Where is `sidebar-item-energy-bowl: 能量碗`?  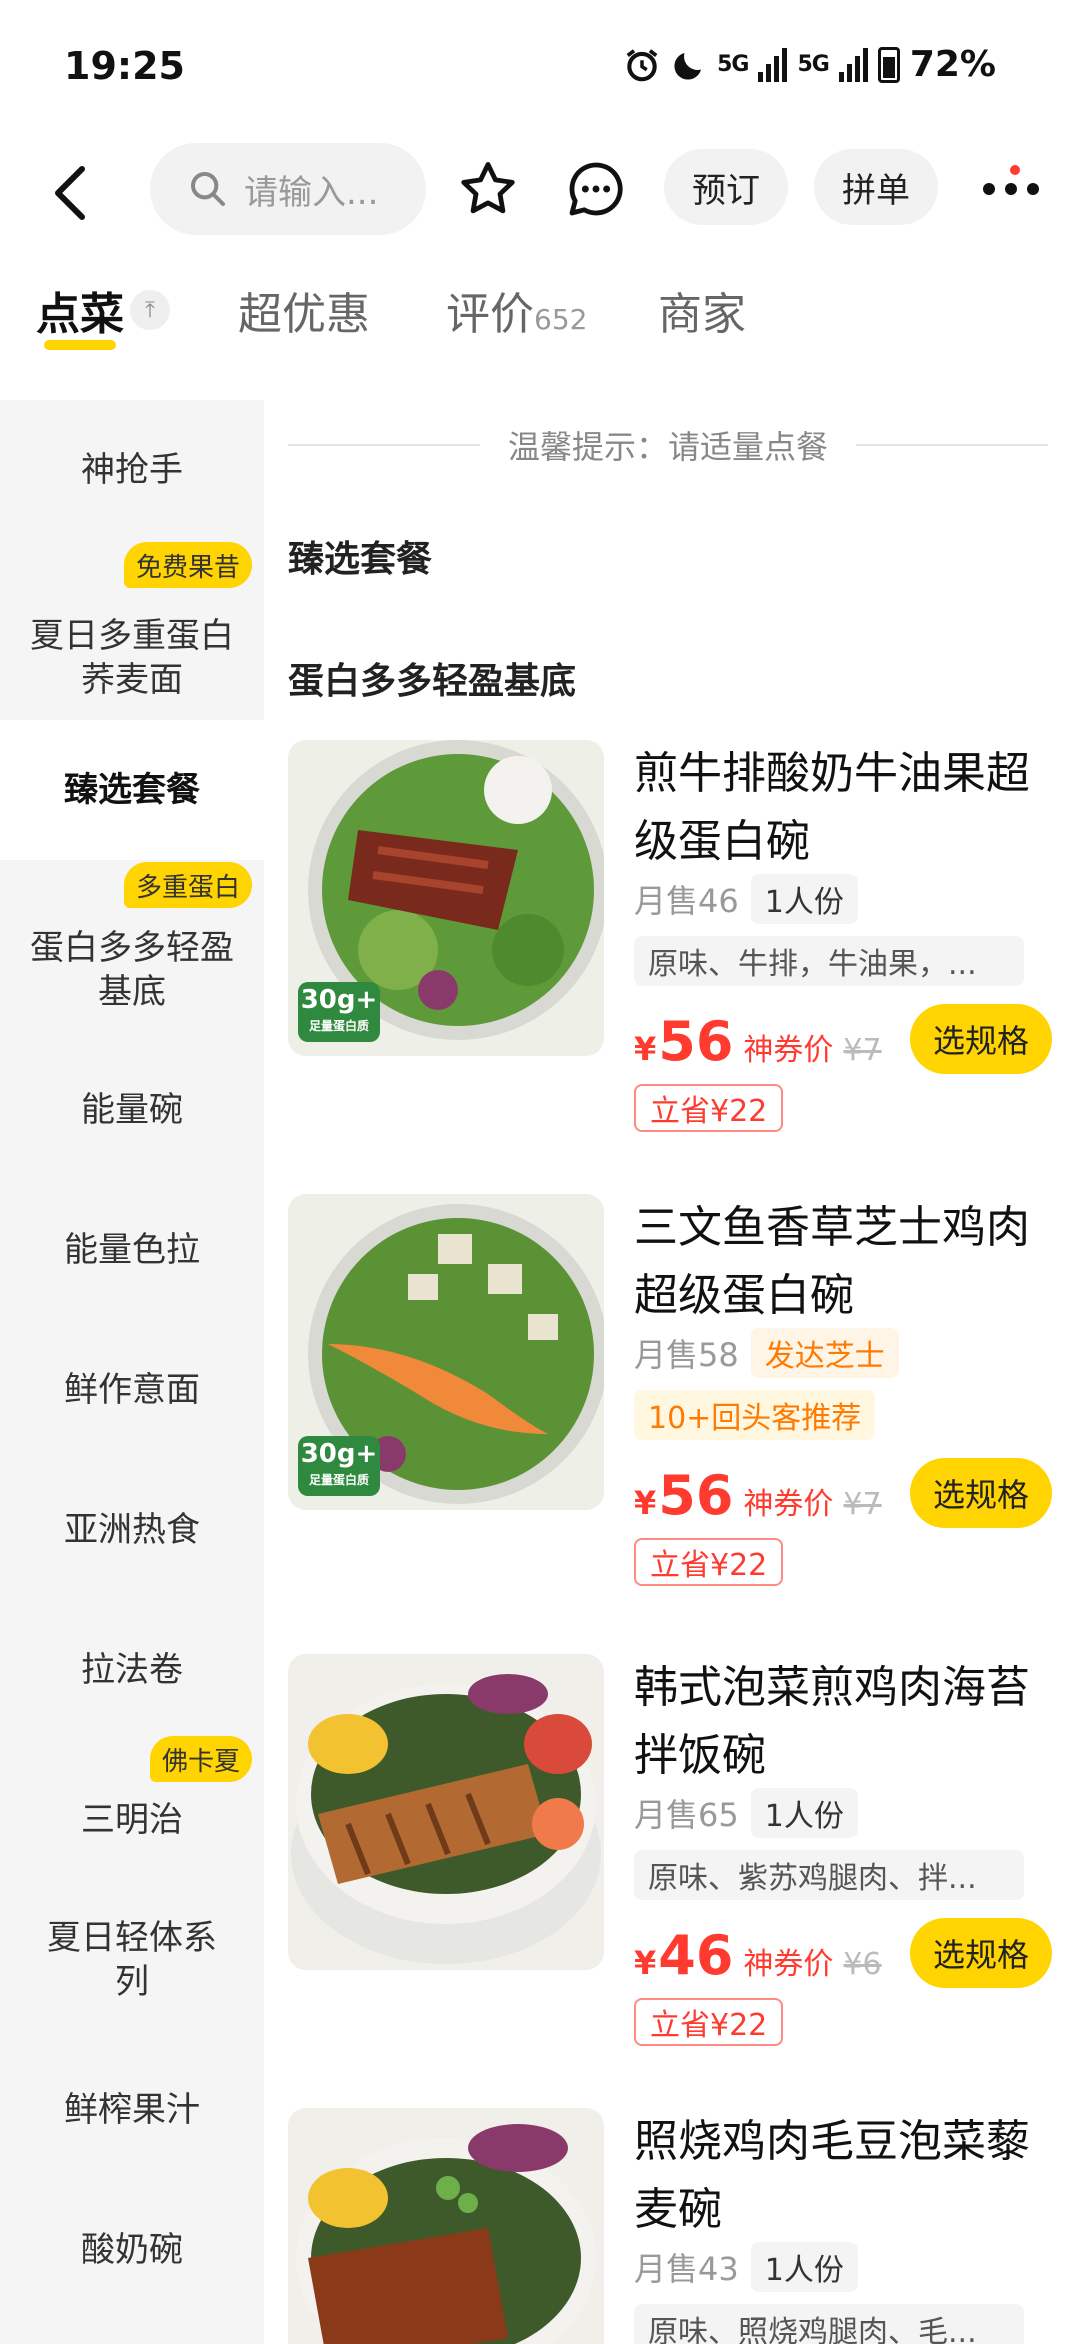
sidebar-item-energy-bowl: 能量碗 is located at coordinates (132, 1110).